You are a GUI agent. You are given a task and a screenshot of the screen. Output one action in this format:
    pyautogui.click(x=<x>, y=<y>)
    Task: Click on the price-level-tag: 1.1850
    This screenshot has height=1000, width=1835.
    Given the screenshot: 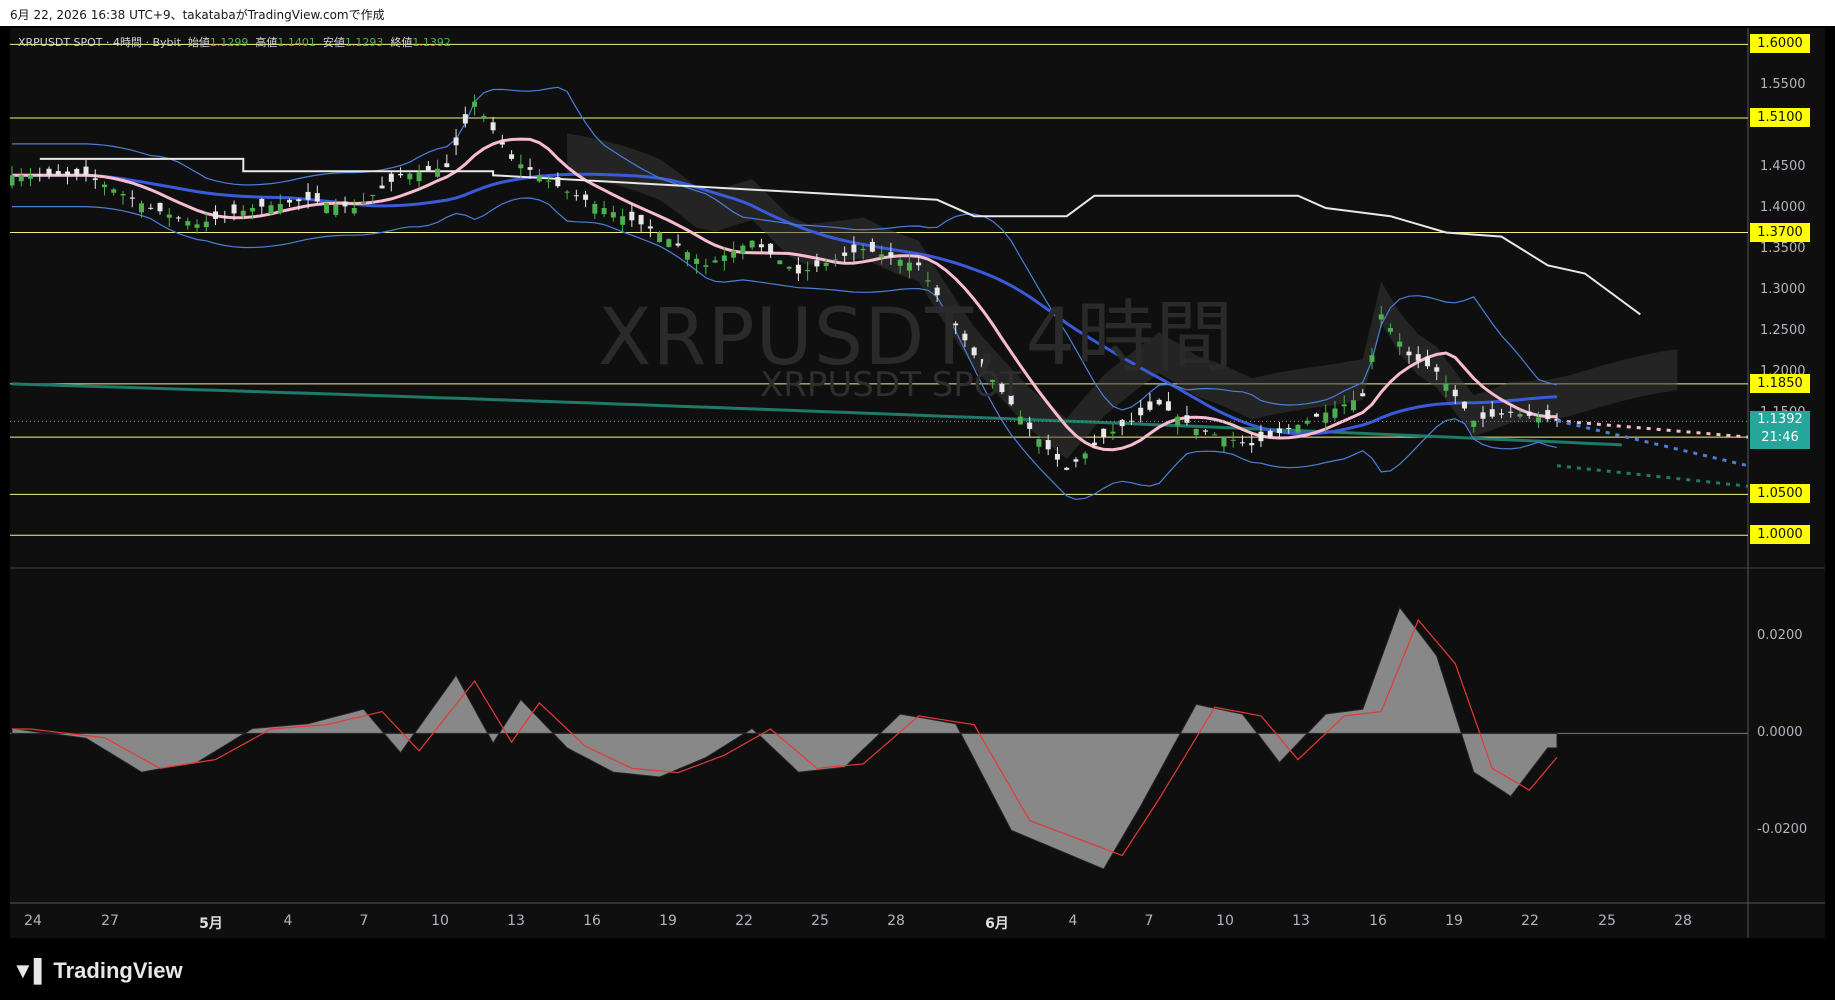 What is the action you would take?
    pyautogui.click(x=1780, y=383)
    